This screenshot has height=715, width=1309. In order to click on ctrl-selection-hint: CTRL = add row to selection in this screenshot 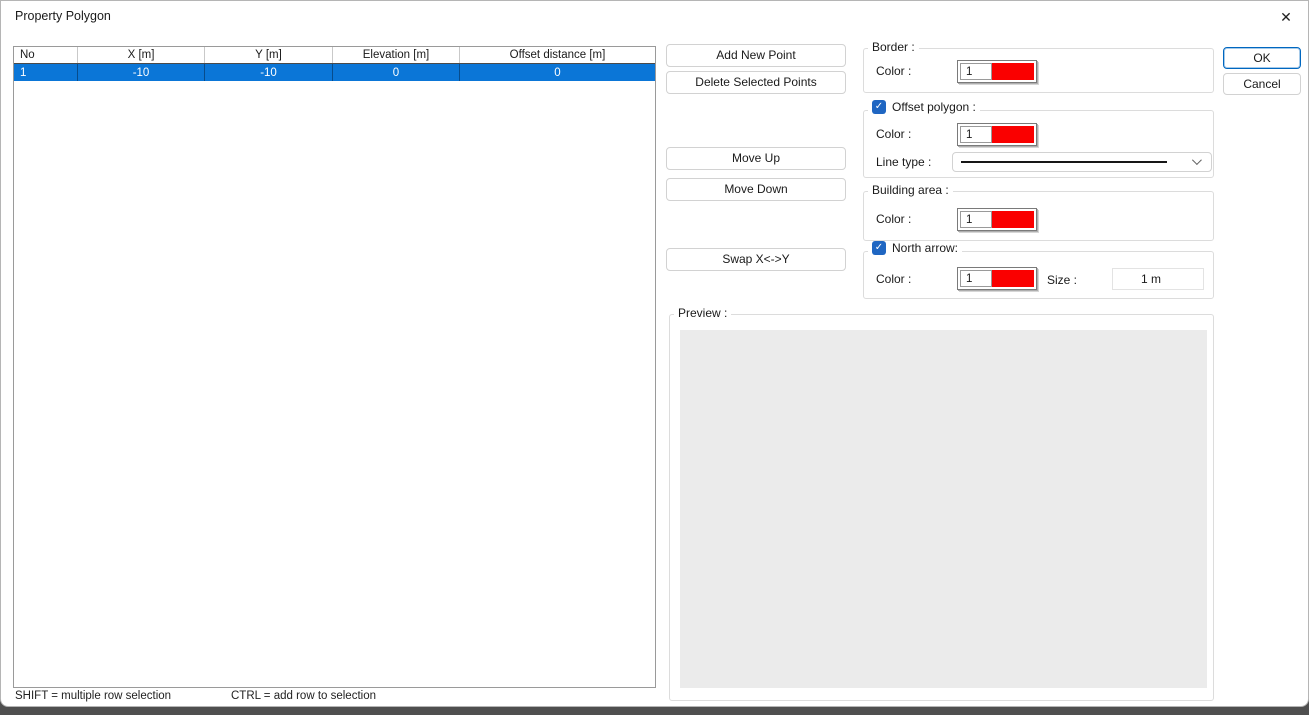, I will do `click(303, 696)`.